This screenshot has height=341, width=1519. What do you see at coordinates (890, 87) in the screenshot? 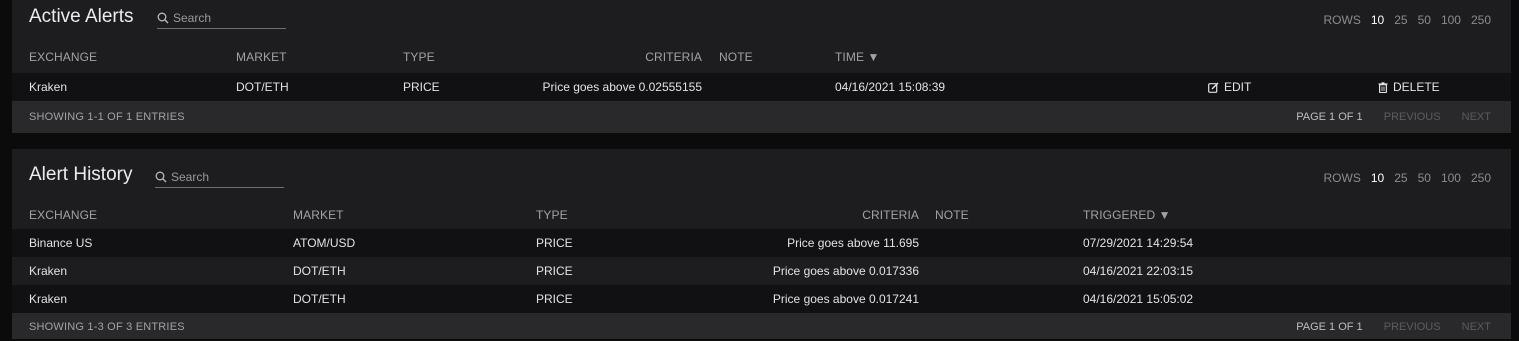
I see `cell-time: 04/16/2021 15:08:39` at bounding box center [890, 87].